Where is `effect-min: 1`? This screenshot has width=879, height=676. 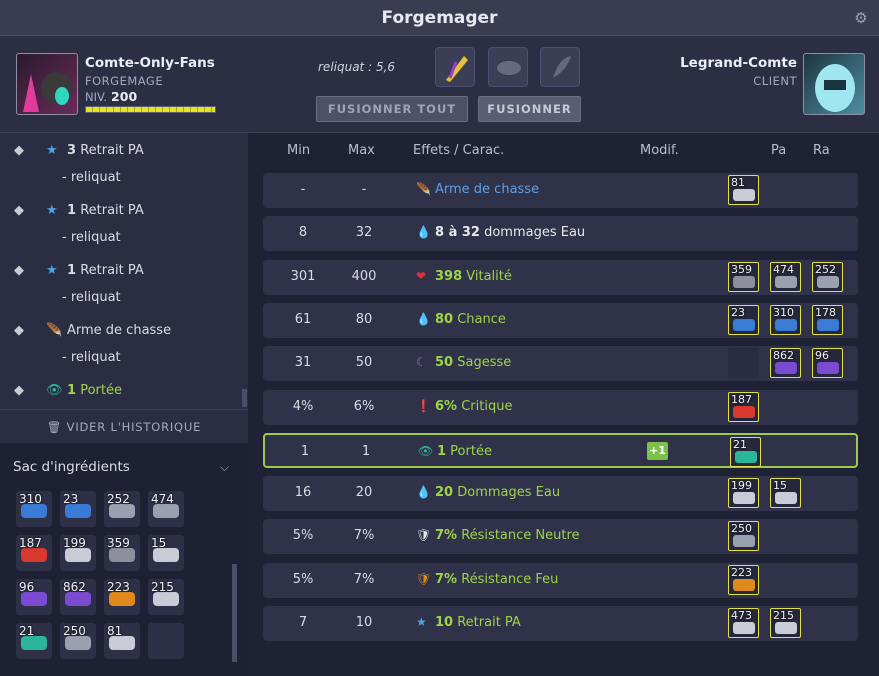
effect-min: 1 is located at coordinates (305, 451).